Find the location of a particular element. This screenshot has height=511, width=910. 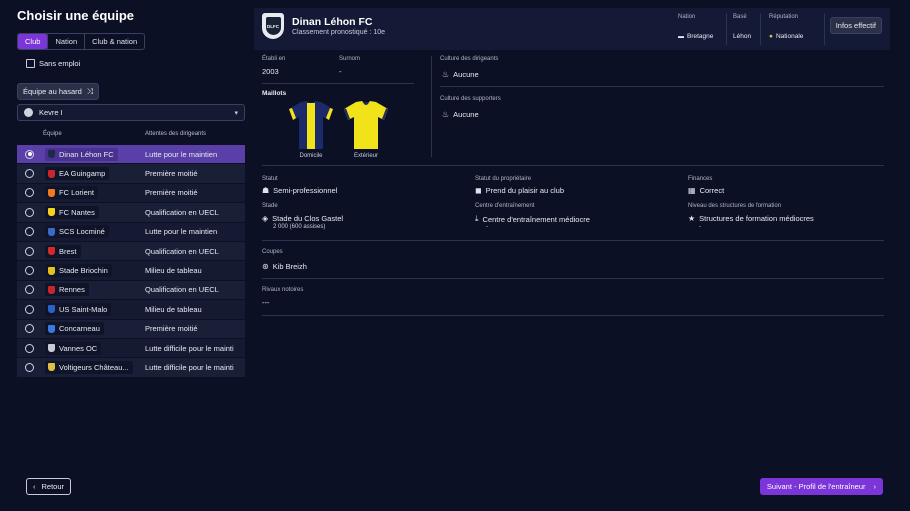

team-row: Vannes OC Lutte difficile pour le mainti is located at coordinates (131, 348).